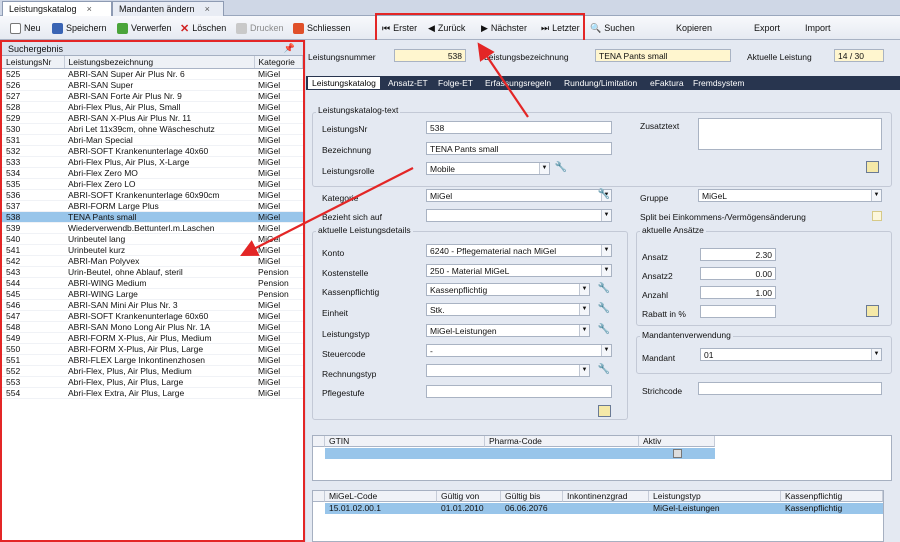 This screenshot has height=542, width=900. What do you see at coordinates (663, 55) in the screenshot?
I see `header-bez-field: TENA Pants small` at bounding box center [663, 55].